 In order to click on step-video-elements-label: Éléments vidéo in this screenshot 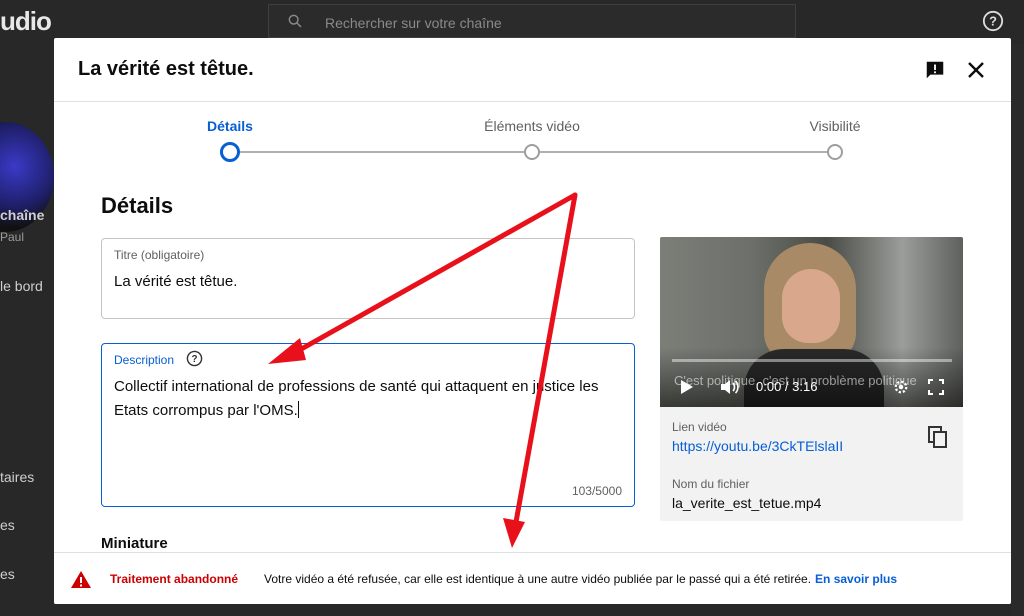, I will do `click(532, 126)`.